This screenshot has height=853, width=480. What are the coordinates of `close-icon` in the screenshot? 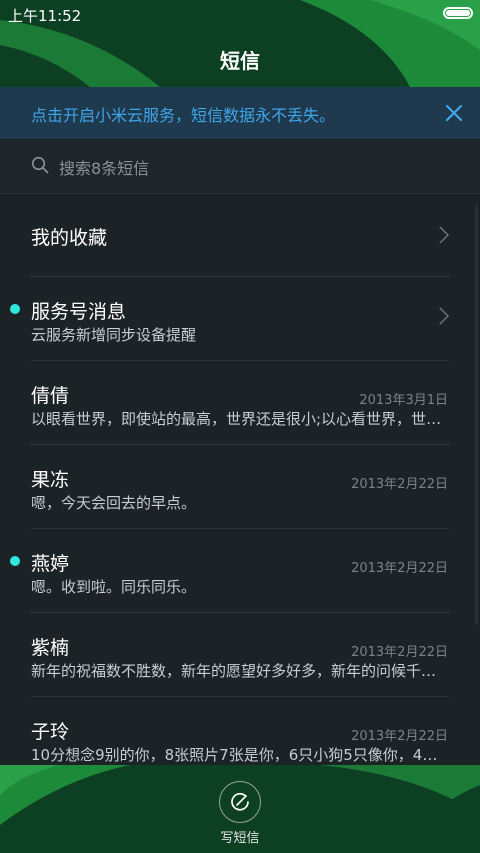 It's located at (454, 113).